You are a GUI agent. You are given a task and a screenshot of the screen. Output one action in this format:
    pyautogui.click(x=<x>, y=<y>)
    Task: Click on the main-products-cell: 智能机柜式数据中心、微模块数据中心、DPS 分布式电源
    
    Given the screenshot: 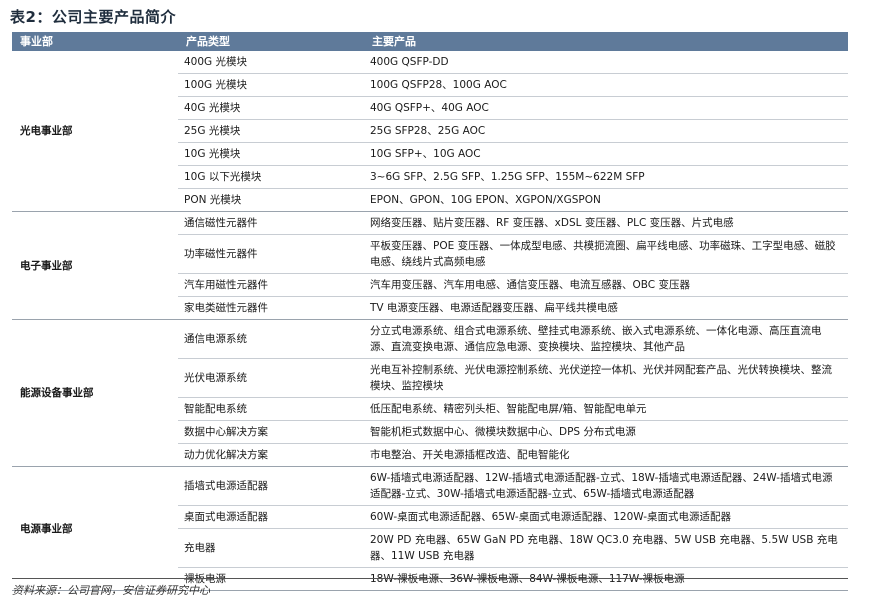 What is the action you would take?
    pyautogui.click(x=606, y=432)
    